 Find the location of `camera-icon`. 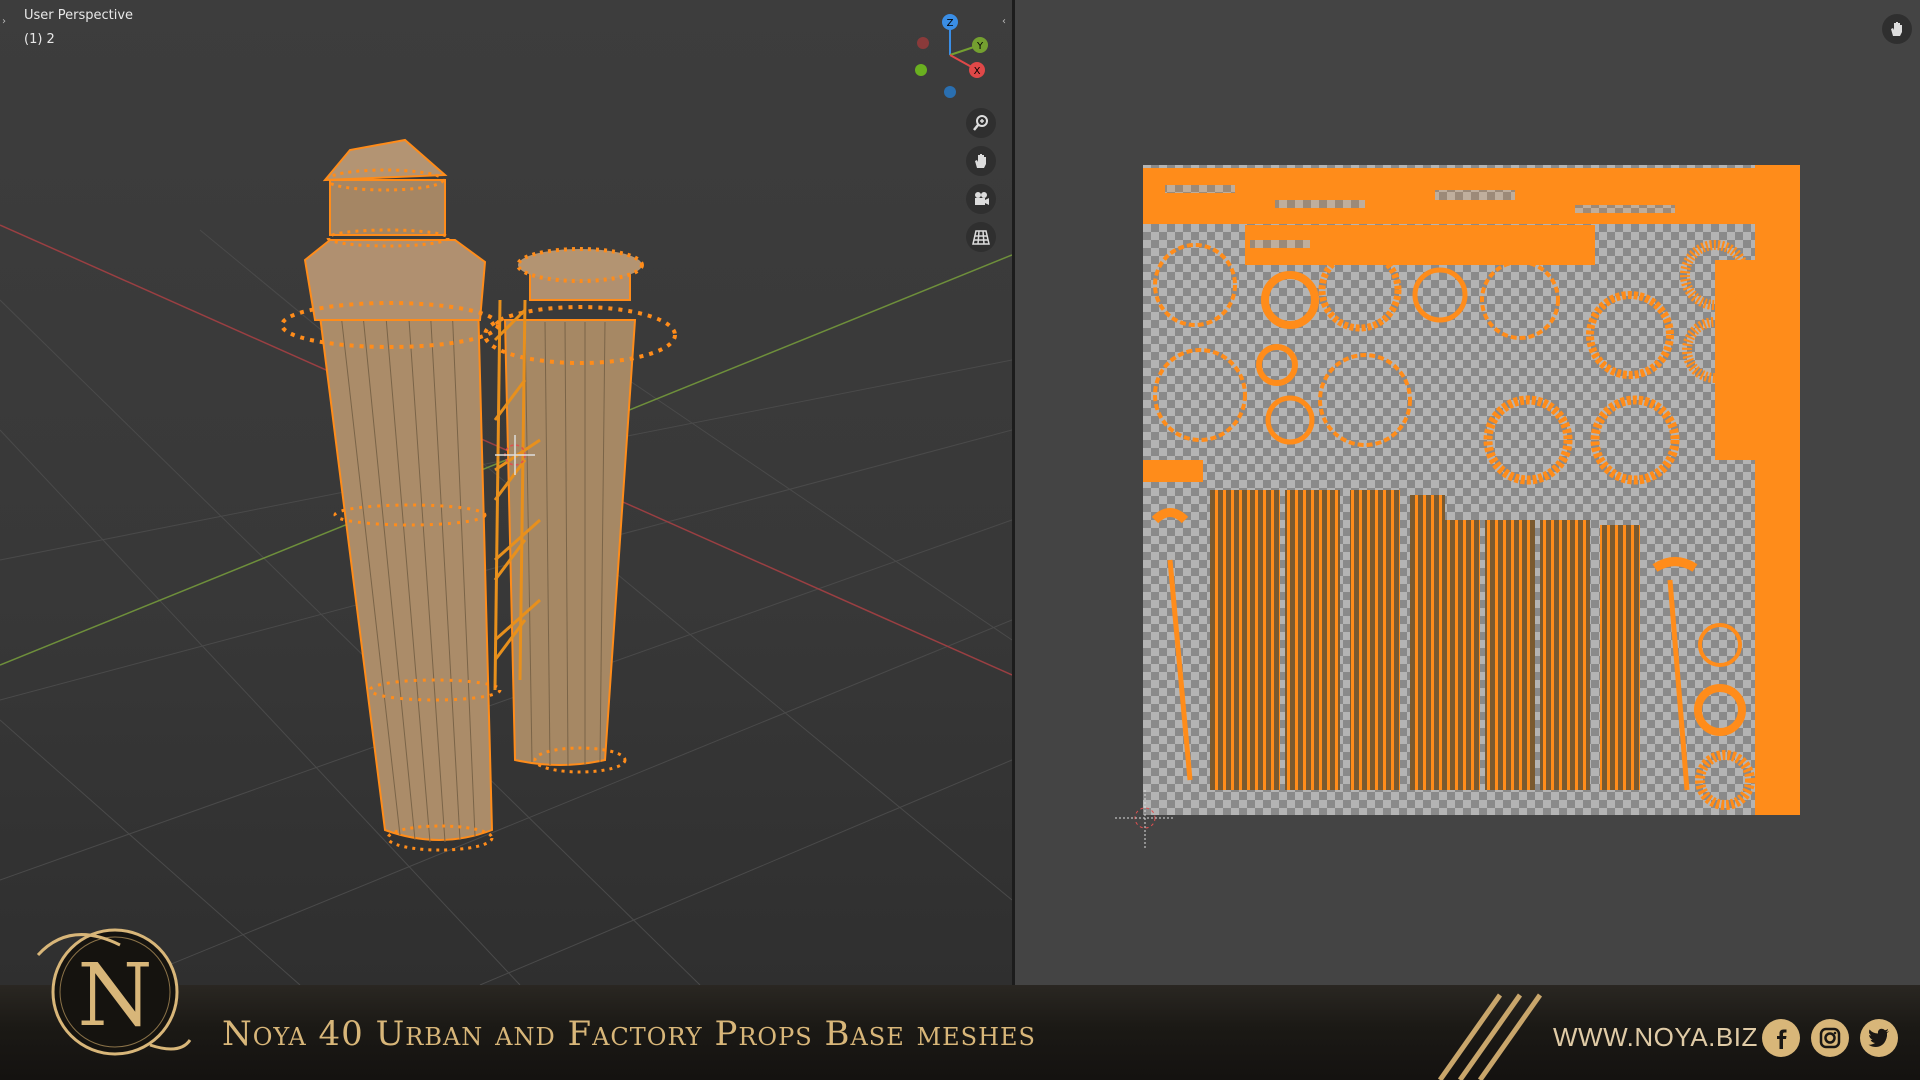

camera-icon is located at coordinates (982, 198).